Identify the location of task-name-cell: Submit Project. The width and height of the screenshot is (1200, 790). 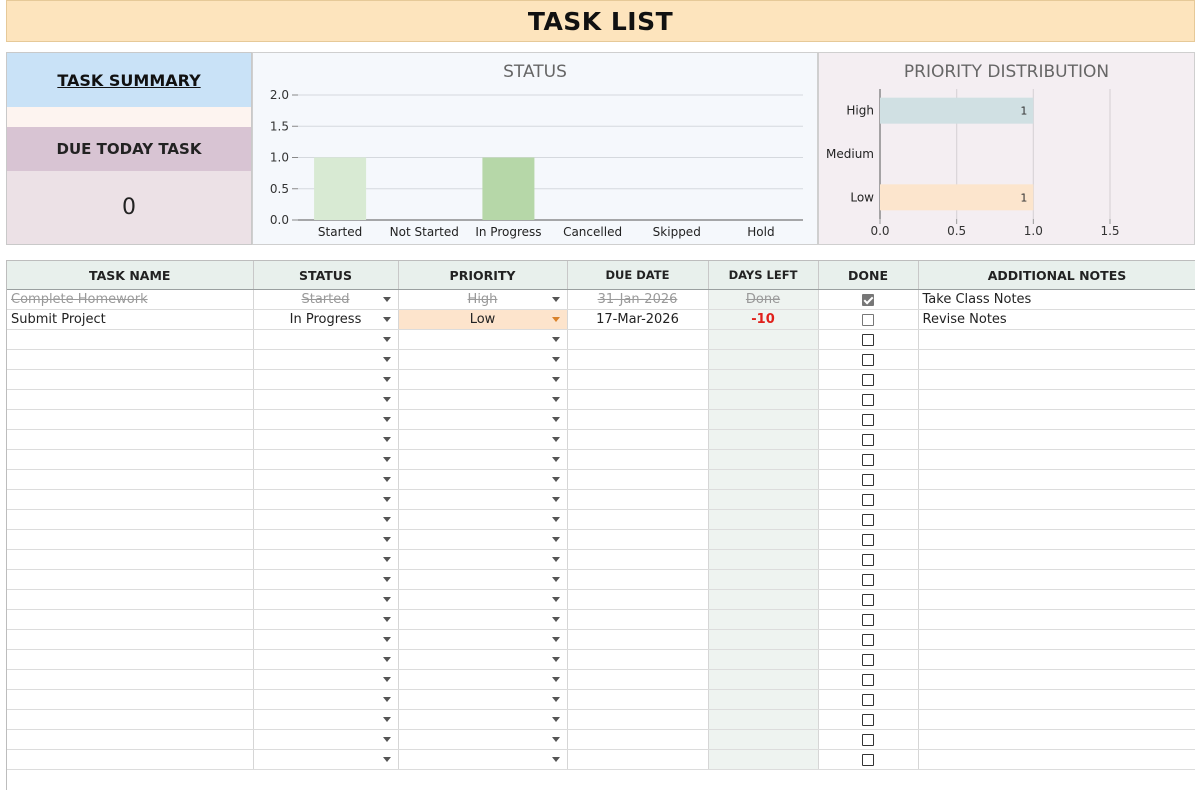
(130, 319).